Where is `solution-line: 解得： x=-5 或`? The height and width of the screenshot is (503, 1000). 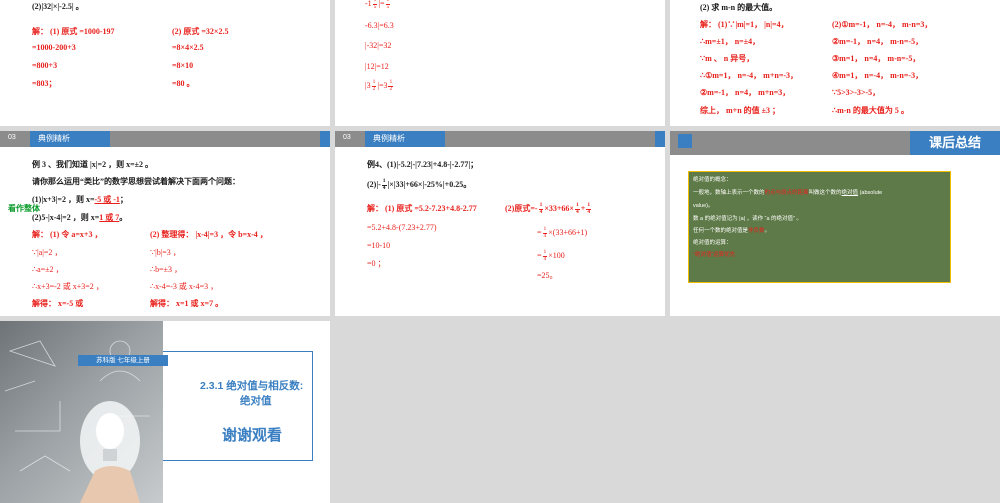 solution-line: 解得： x=-5 或 is located at coordinates (58, 303).